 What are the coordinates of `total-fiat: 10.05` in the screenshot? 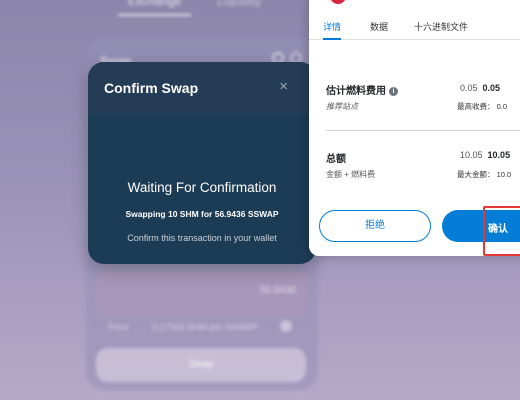 It's located at (471, 155).